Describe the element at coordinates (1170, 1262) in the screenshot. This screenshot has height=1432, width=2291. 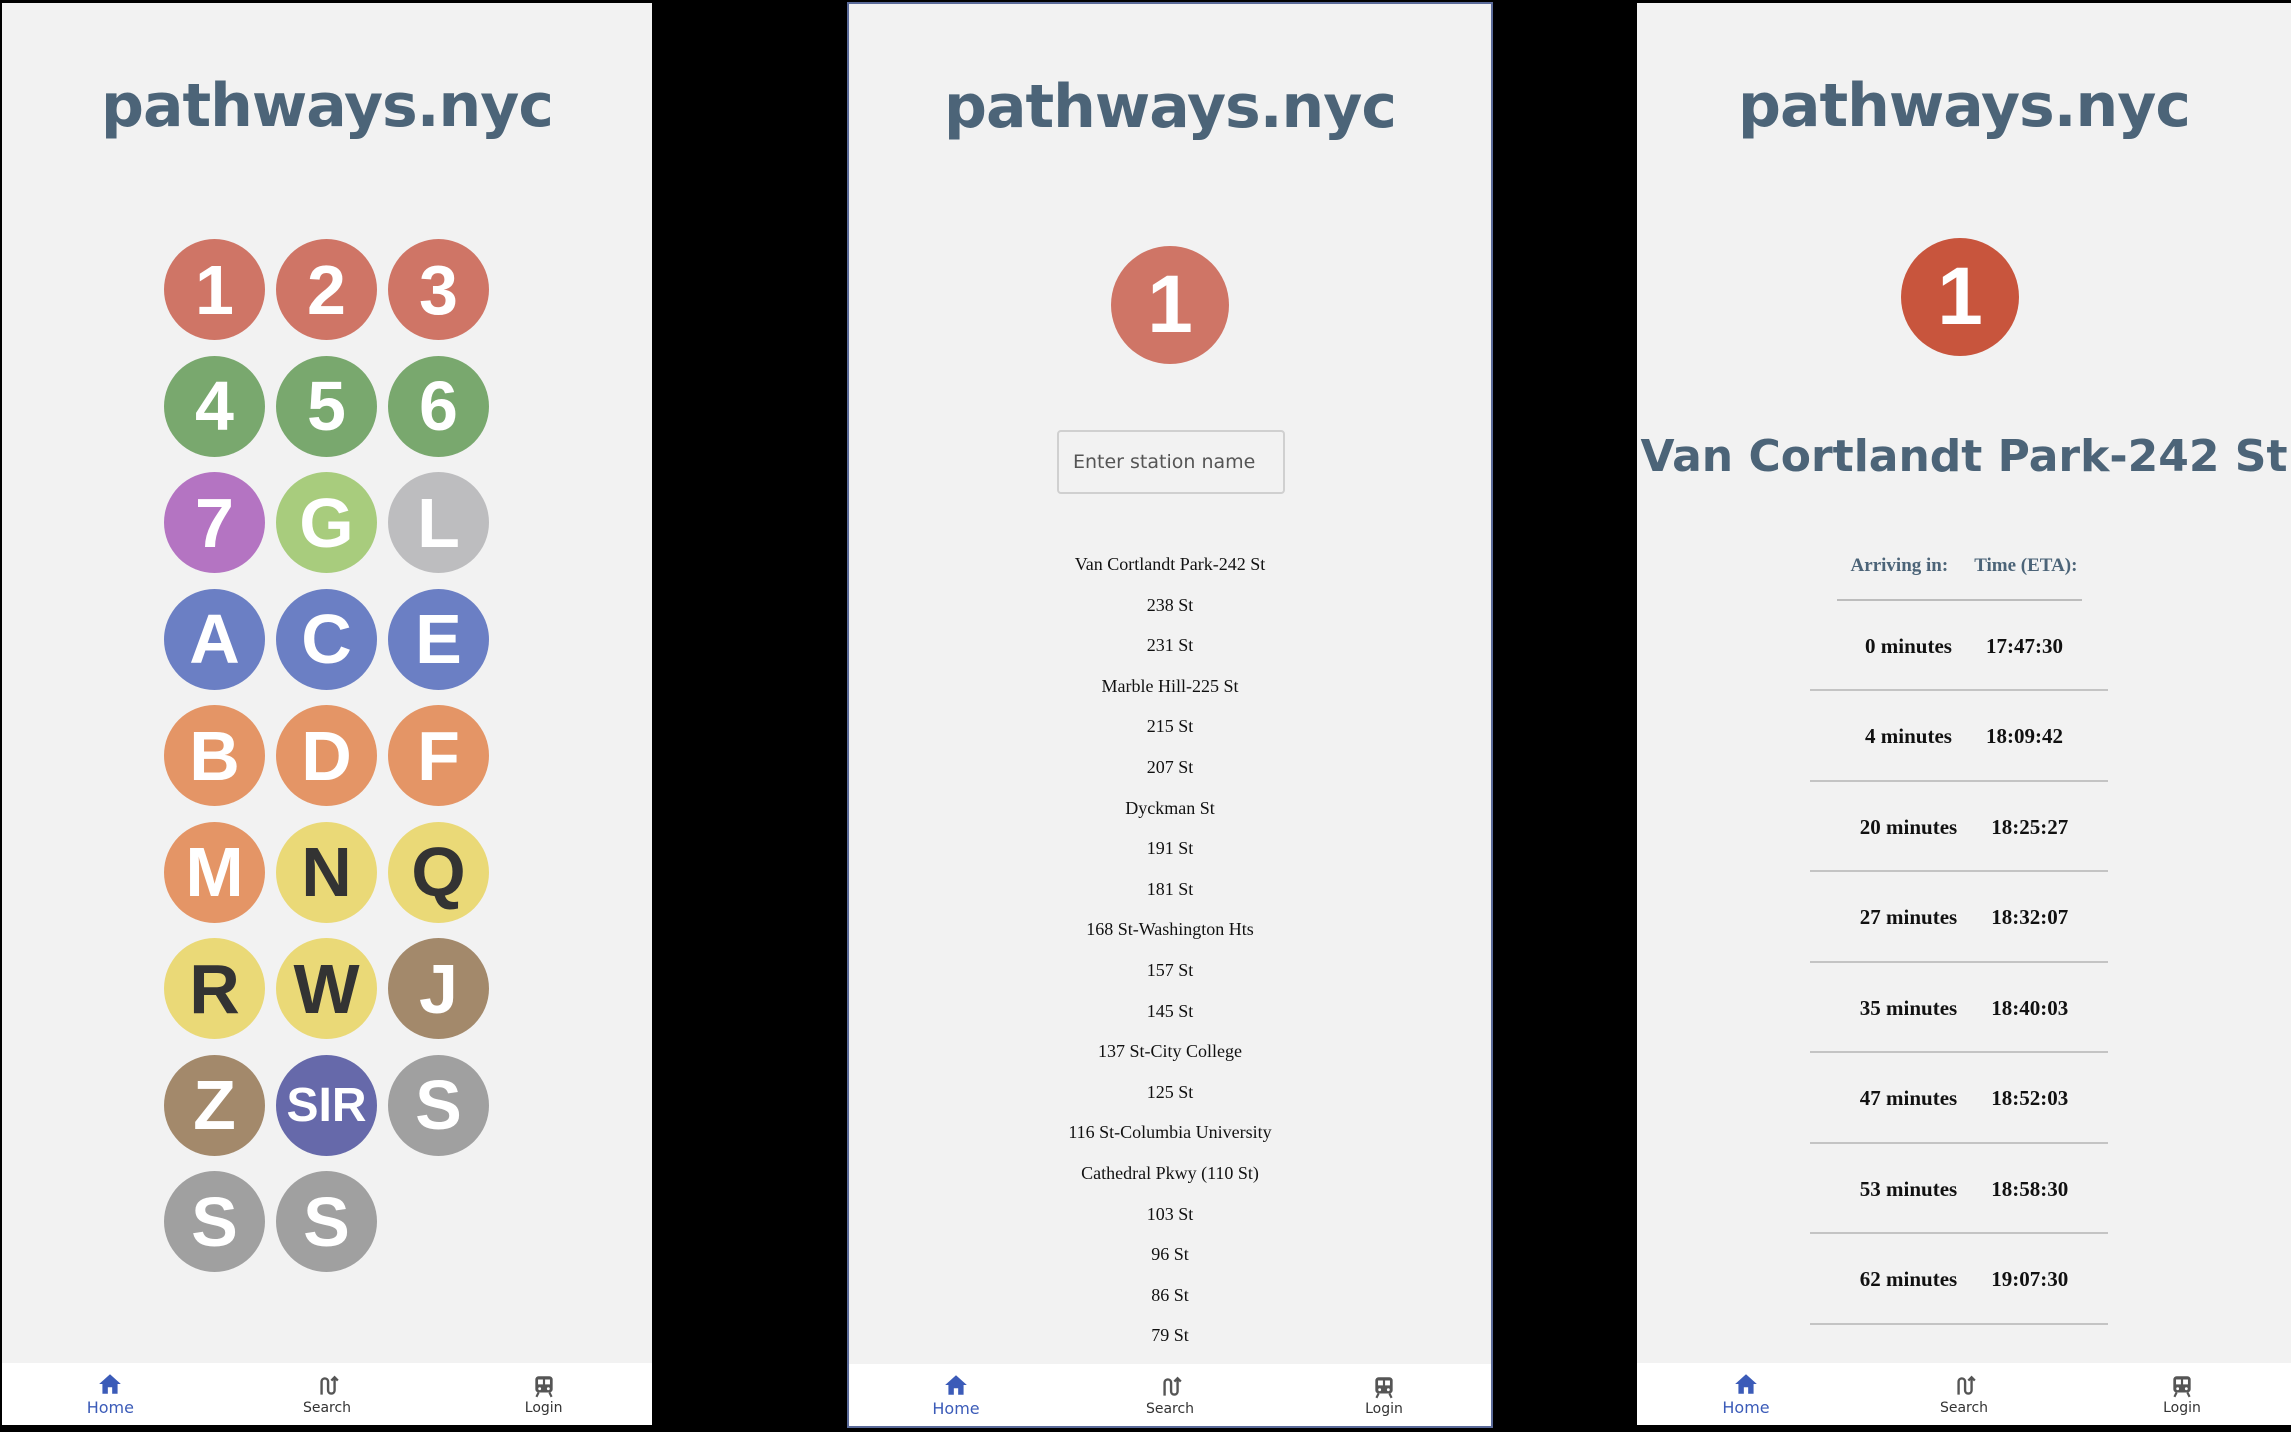
I see `station-item: 96 St` at that location.